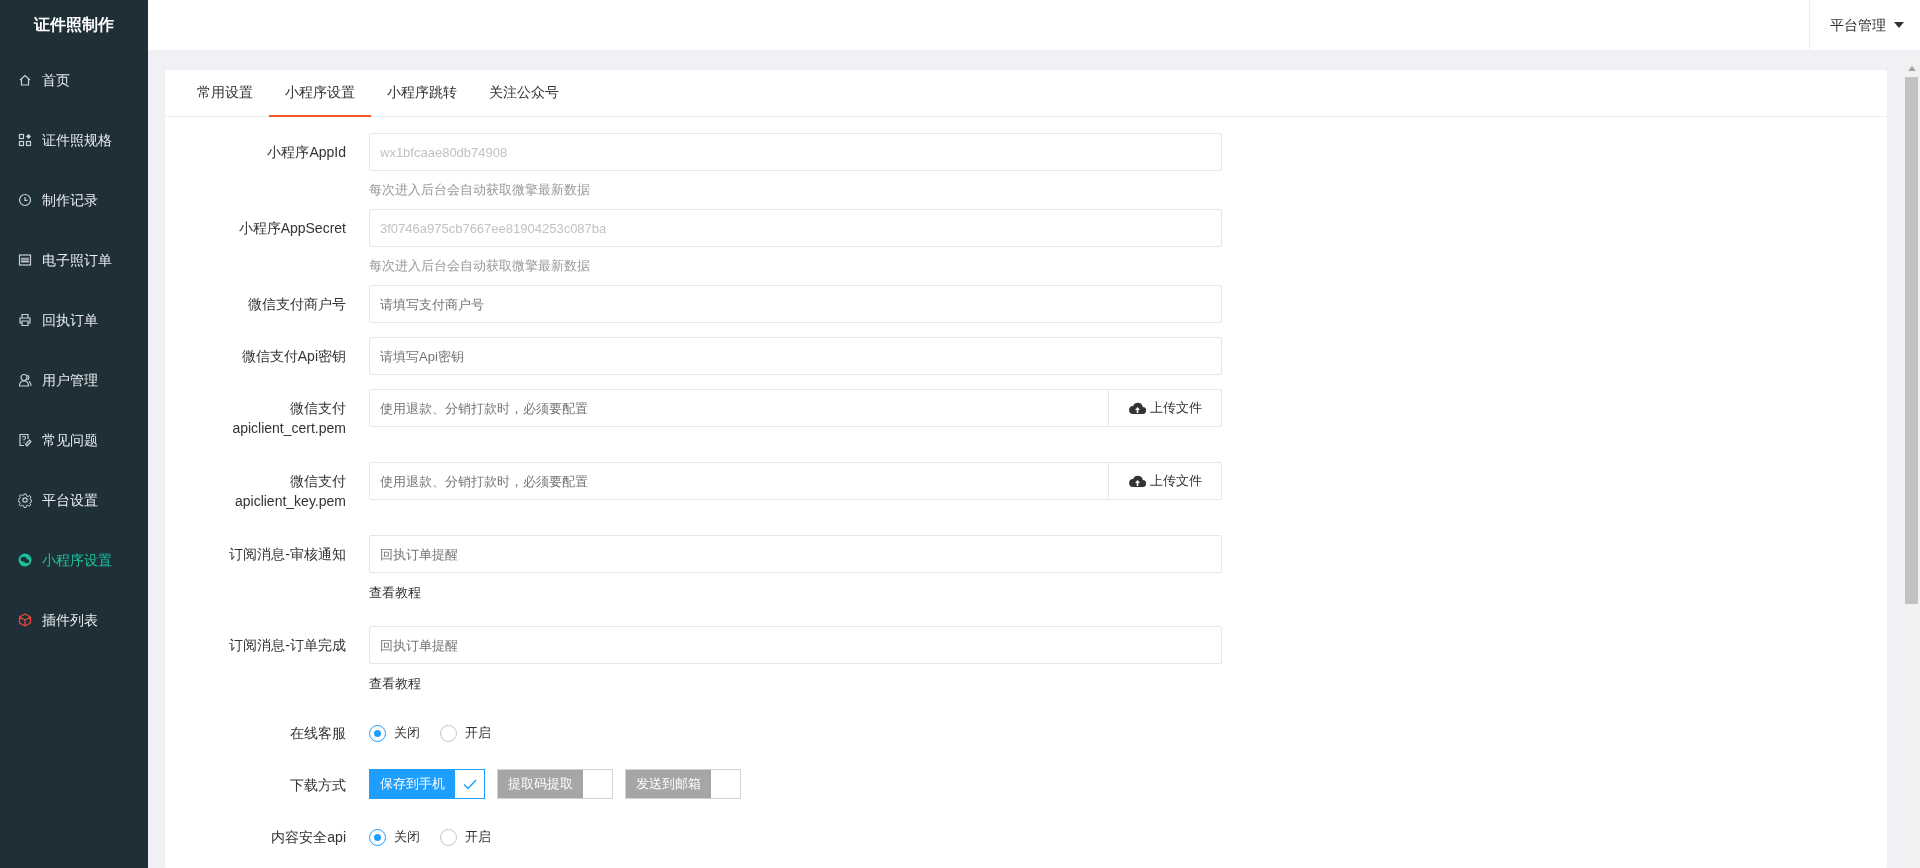  I want to click on input-field: 请填写支付商户号, so click(795, 304).